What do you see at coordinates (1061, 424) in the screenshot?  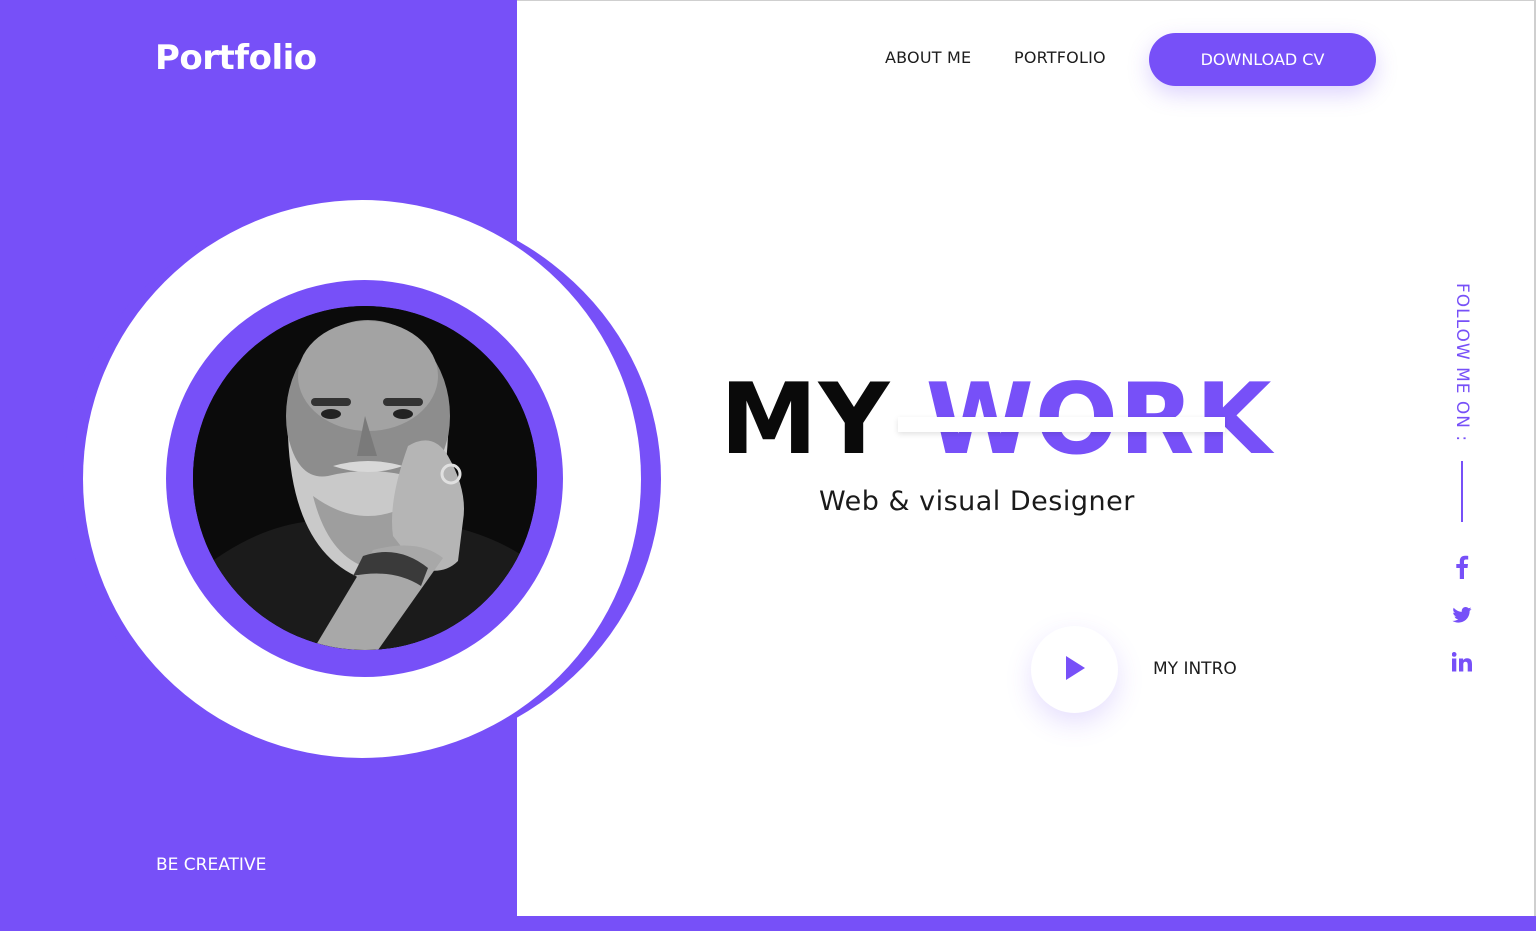 I see `title-accent-bar` at bounding box center [1061, 424].